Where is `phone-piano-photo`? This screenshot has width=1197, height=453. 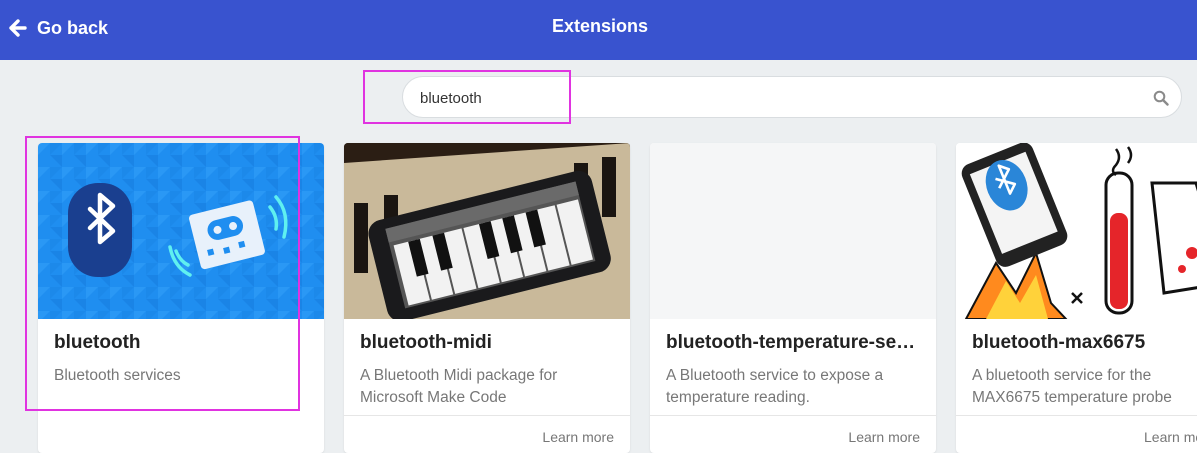 phone-piano-photo is located at coordinates (487, 231).